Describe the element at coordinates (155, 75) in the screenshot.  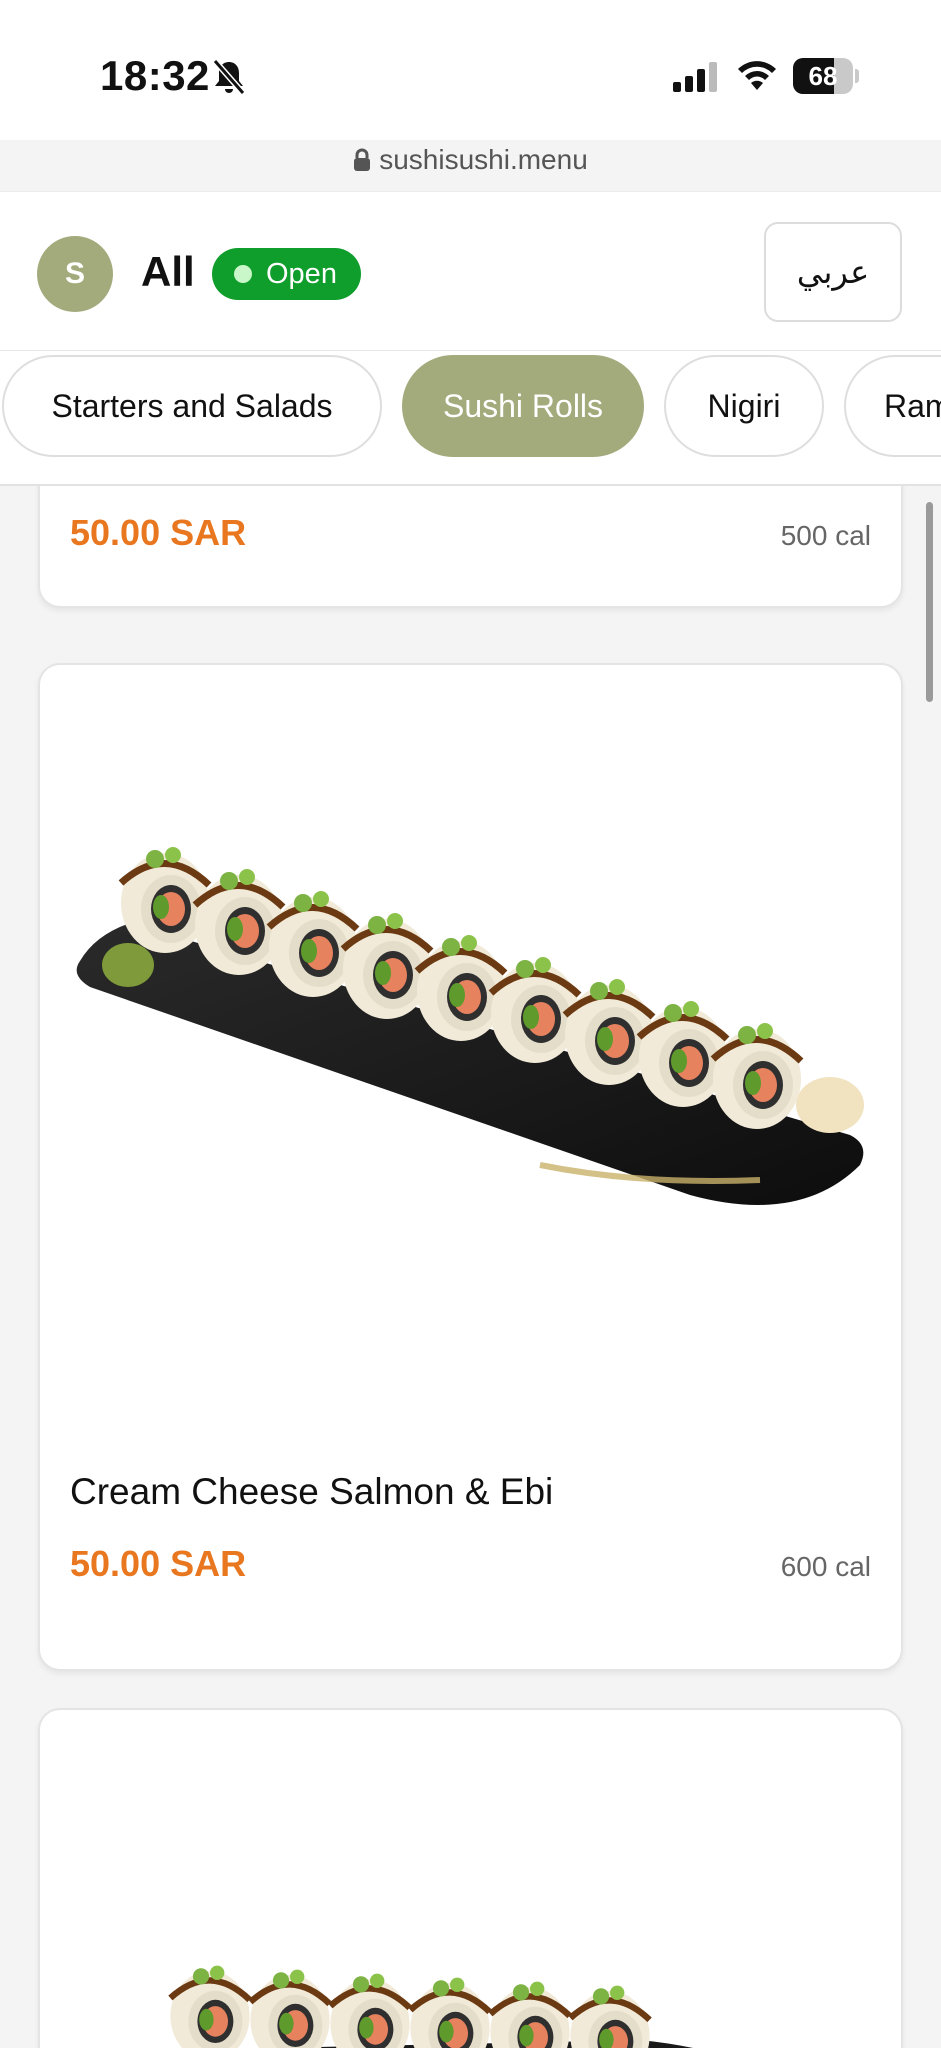
I see `status-time: 18:32` at that location.